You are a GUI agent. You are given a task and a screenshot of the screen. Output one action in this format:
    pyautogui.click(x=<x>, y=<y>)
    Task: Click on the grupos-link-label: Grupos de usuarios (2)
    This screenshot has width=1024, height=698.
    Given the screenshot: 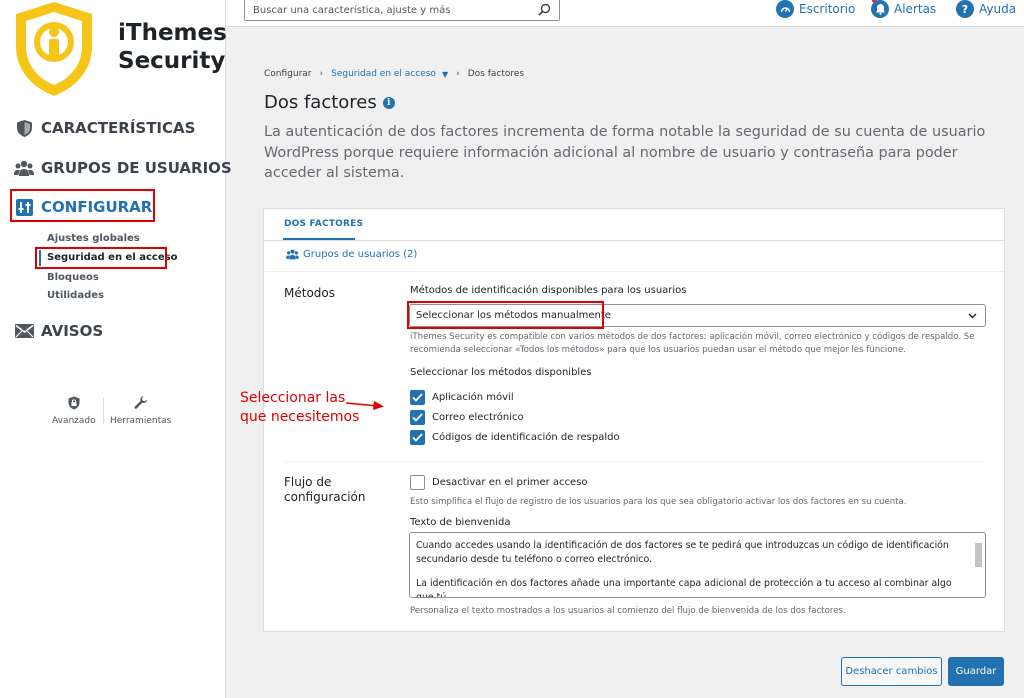 What is the action you would take?
    pyautogui.click(x=360, y=254)
    